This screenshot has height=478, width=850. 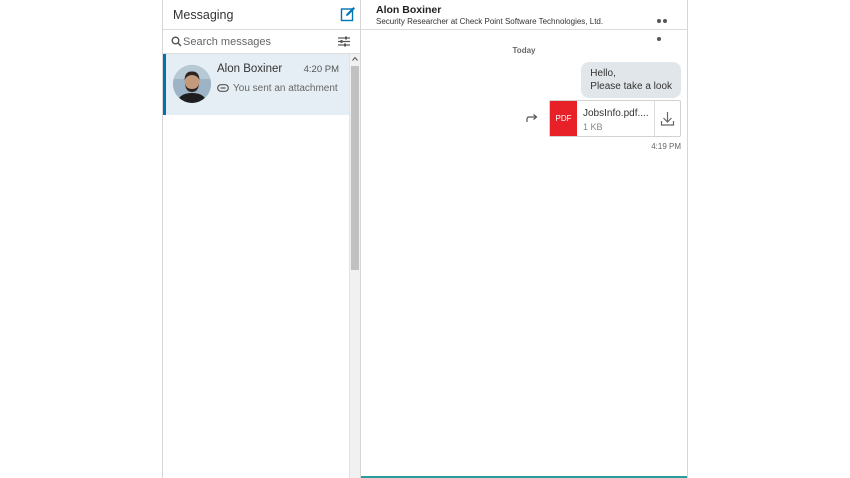 I want to click on compose-icon, so click(x=348, y=14).